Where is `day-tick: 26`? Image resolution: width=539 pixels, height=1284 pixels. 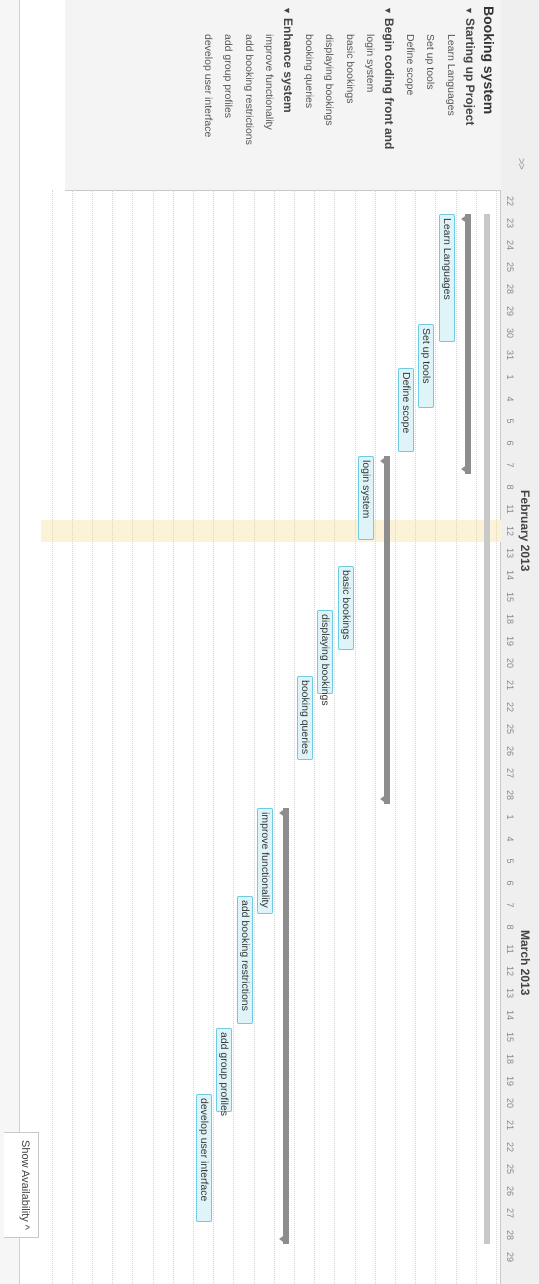 day-tick: 26 is located at coordinates (510, 1190).